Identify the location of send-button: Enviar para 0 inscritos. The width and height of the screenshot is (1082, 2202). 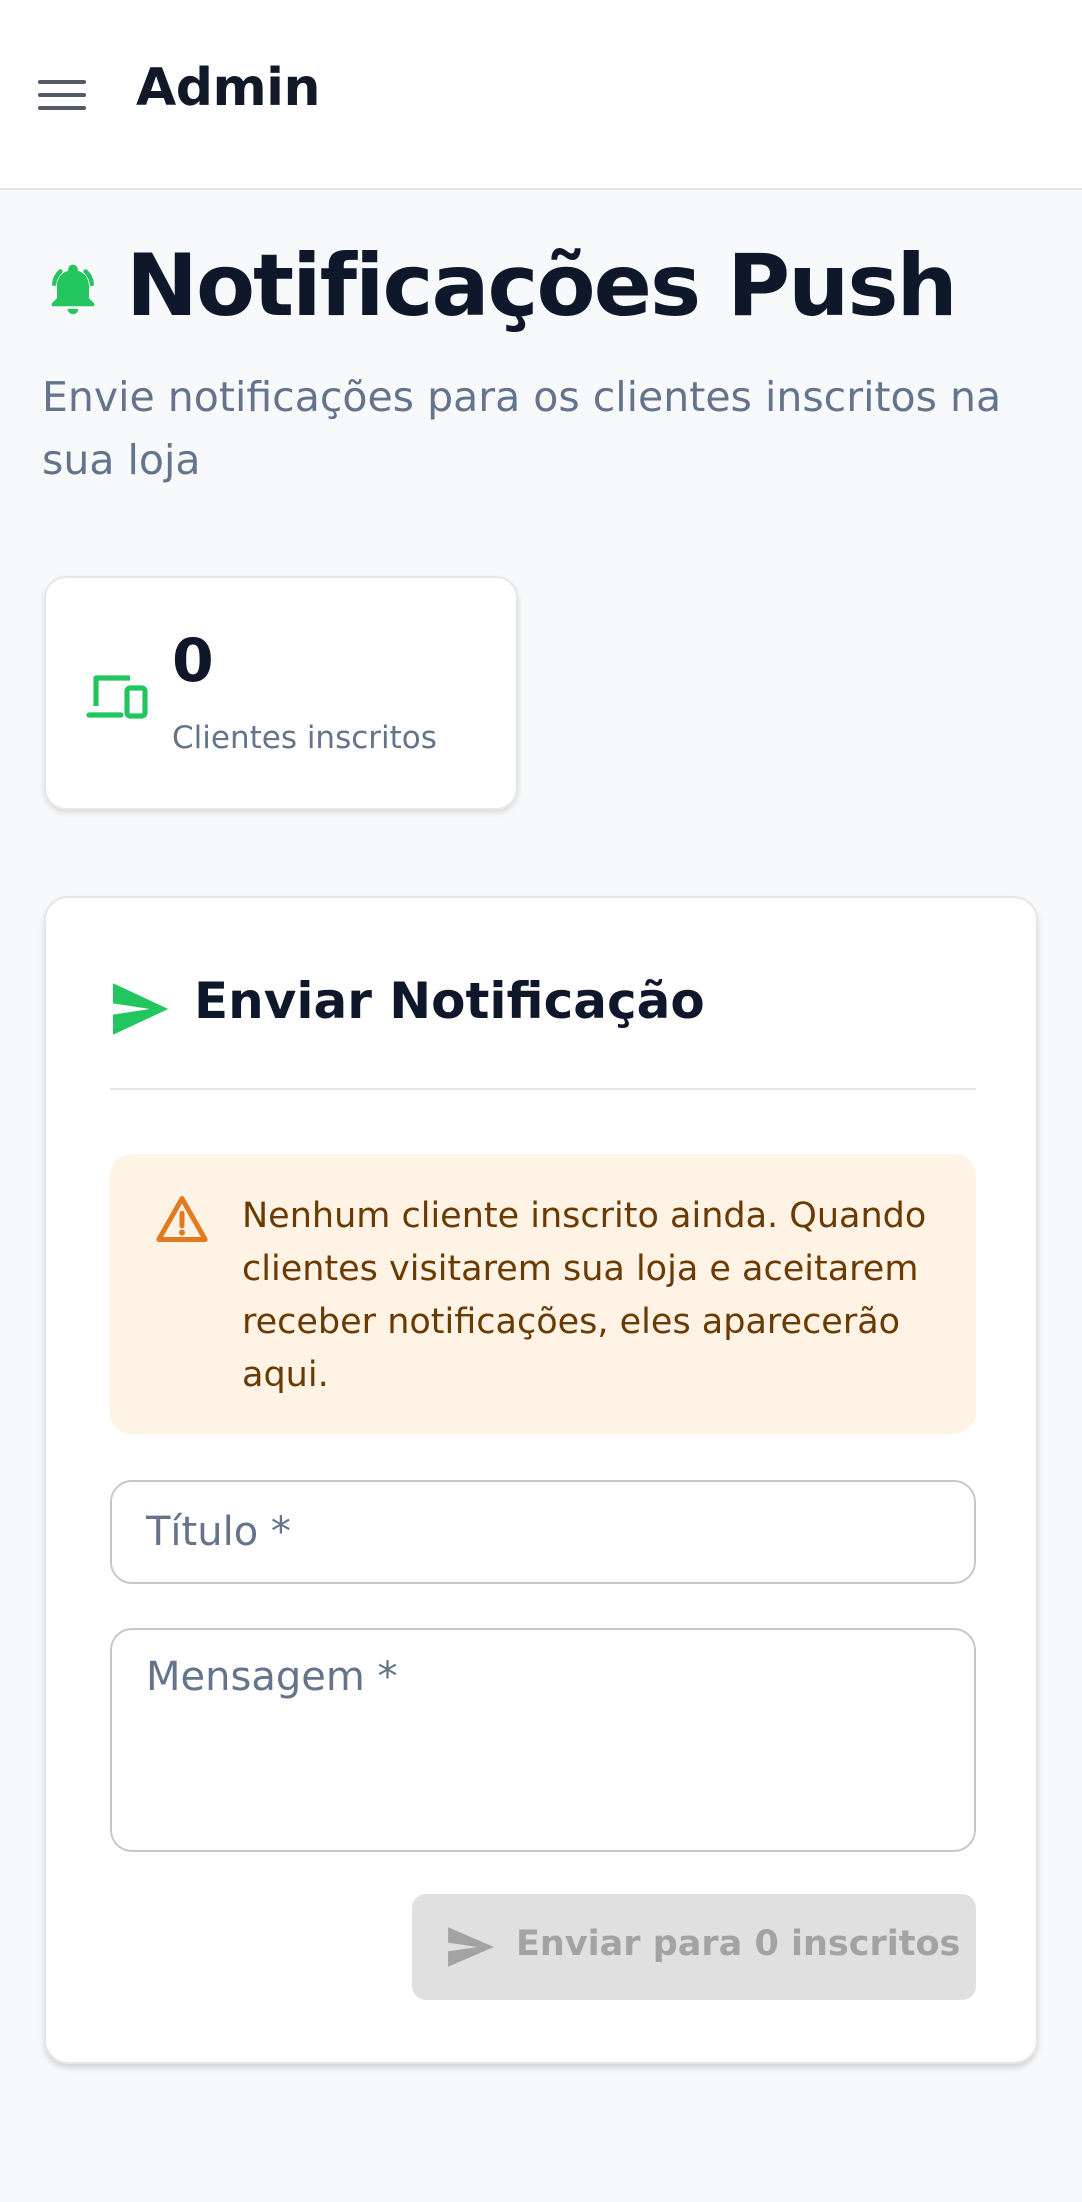
(694, 1947).